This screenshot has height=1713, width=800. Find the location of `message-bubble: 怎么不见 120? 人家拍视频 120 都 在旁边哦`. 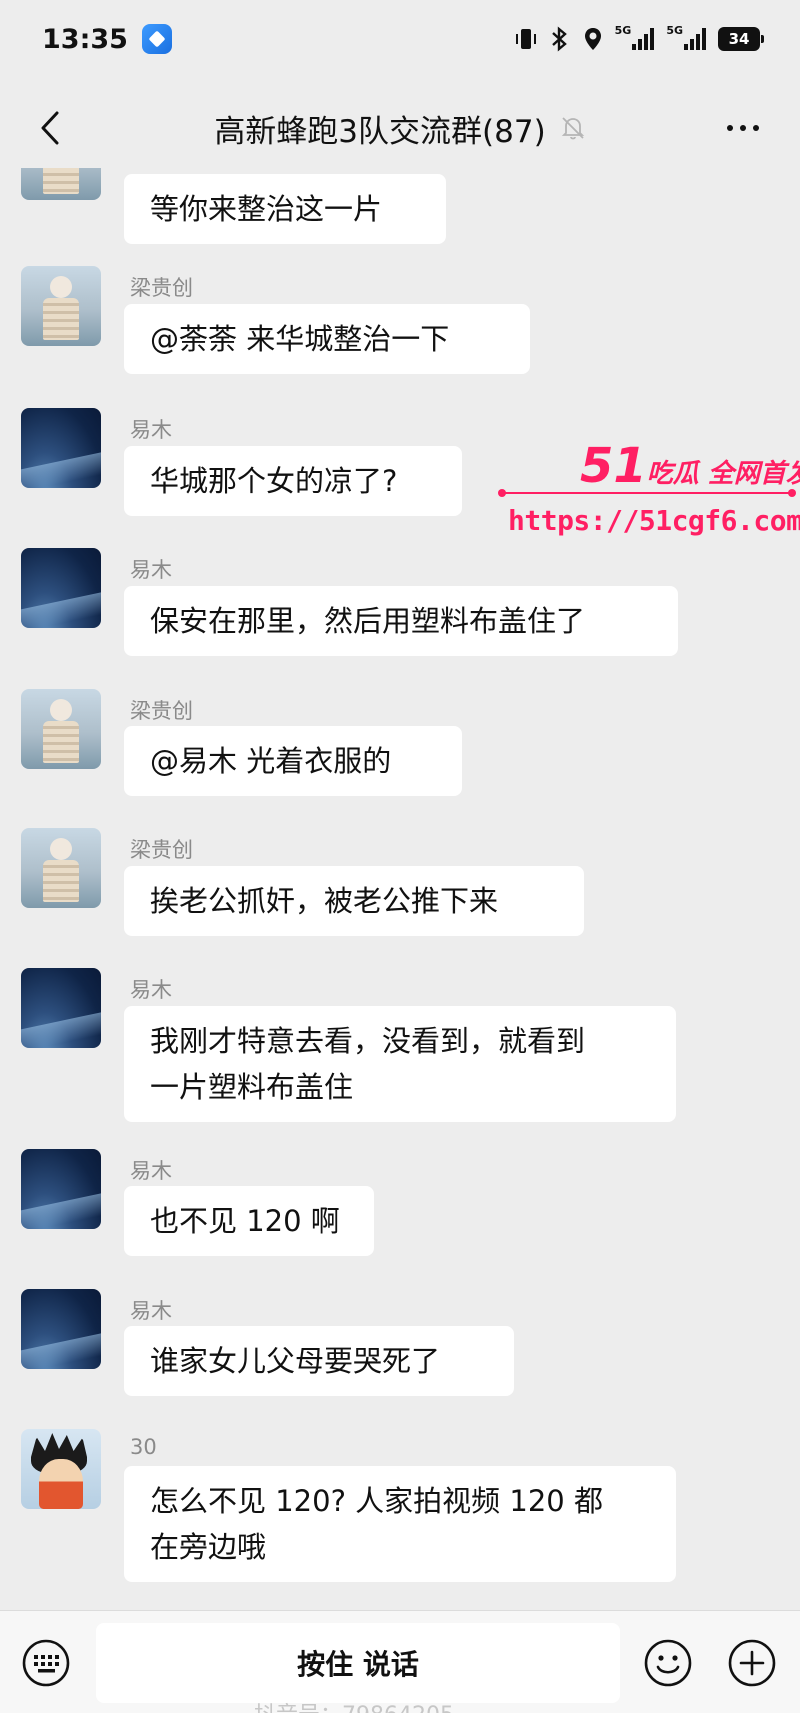

message-bubble: 怎么不见 120? 人家拍视频 120 都 在旁边哦 is located at coordinates (400, 1524).